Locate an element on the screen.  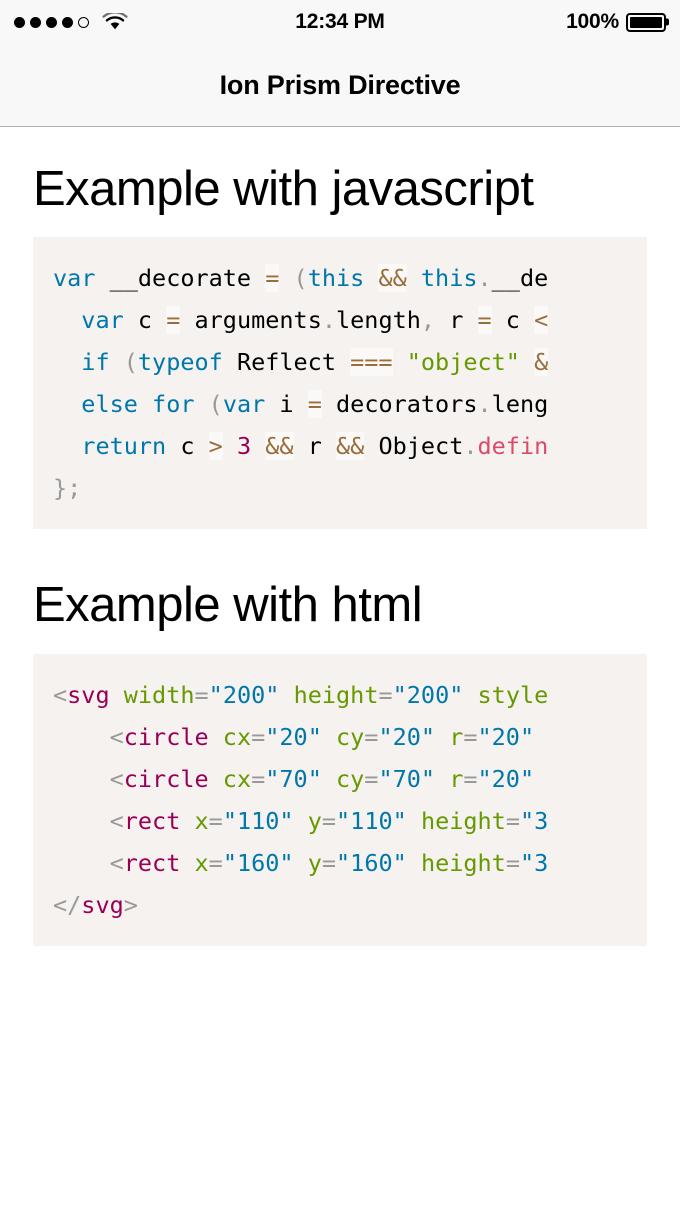
code-token-str: "object" is located at coordinates (463, 362).